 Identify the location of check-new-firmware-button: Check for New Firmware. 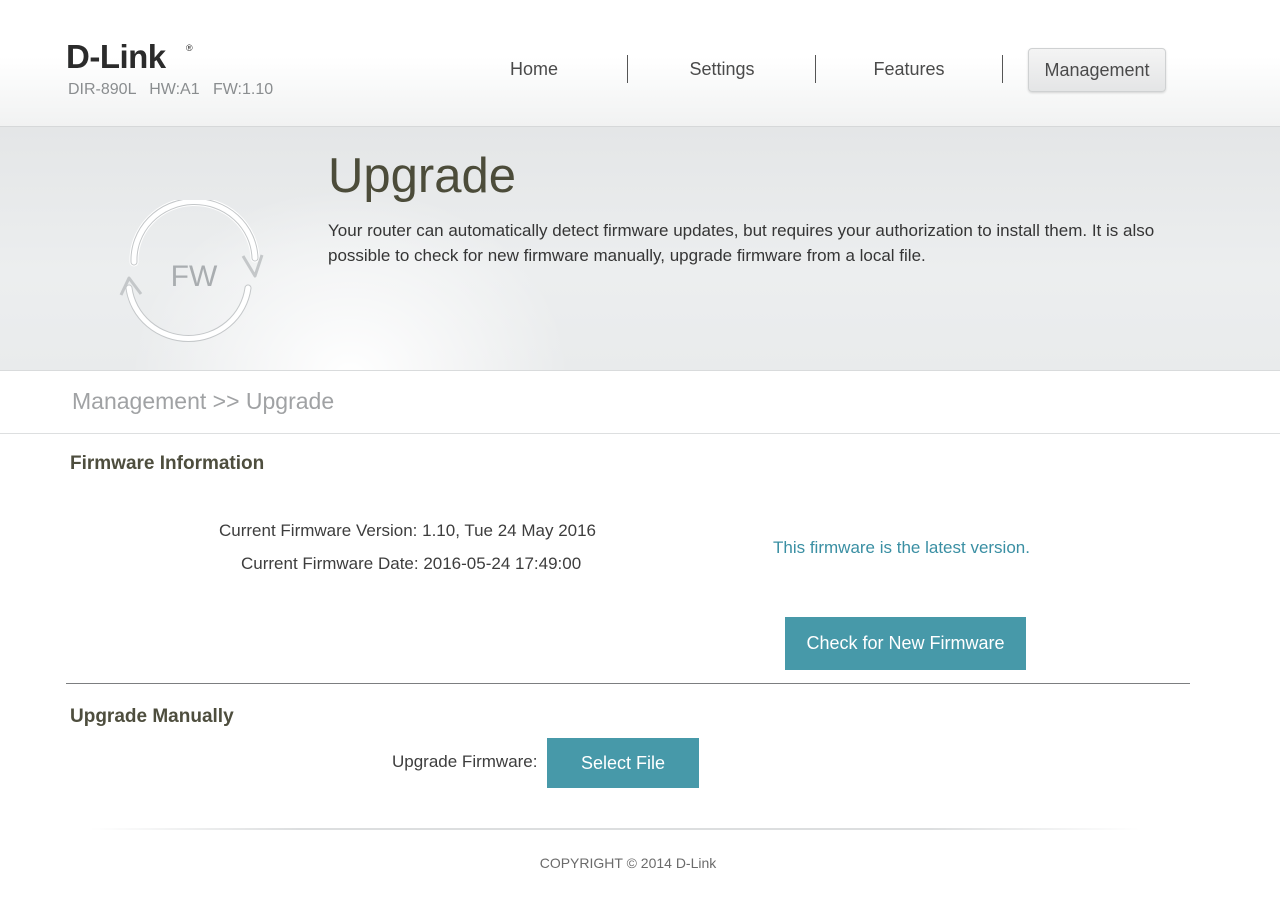
(905, 643).